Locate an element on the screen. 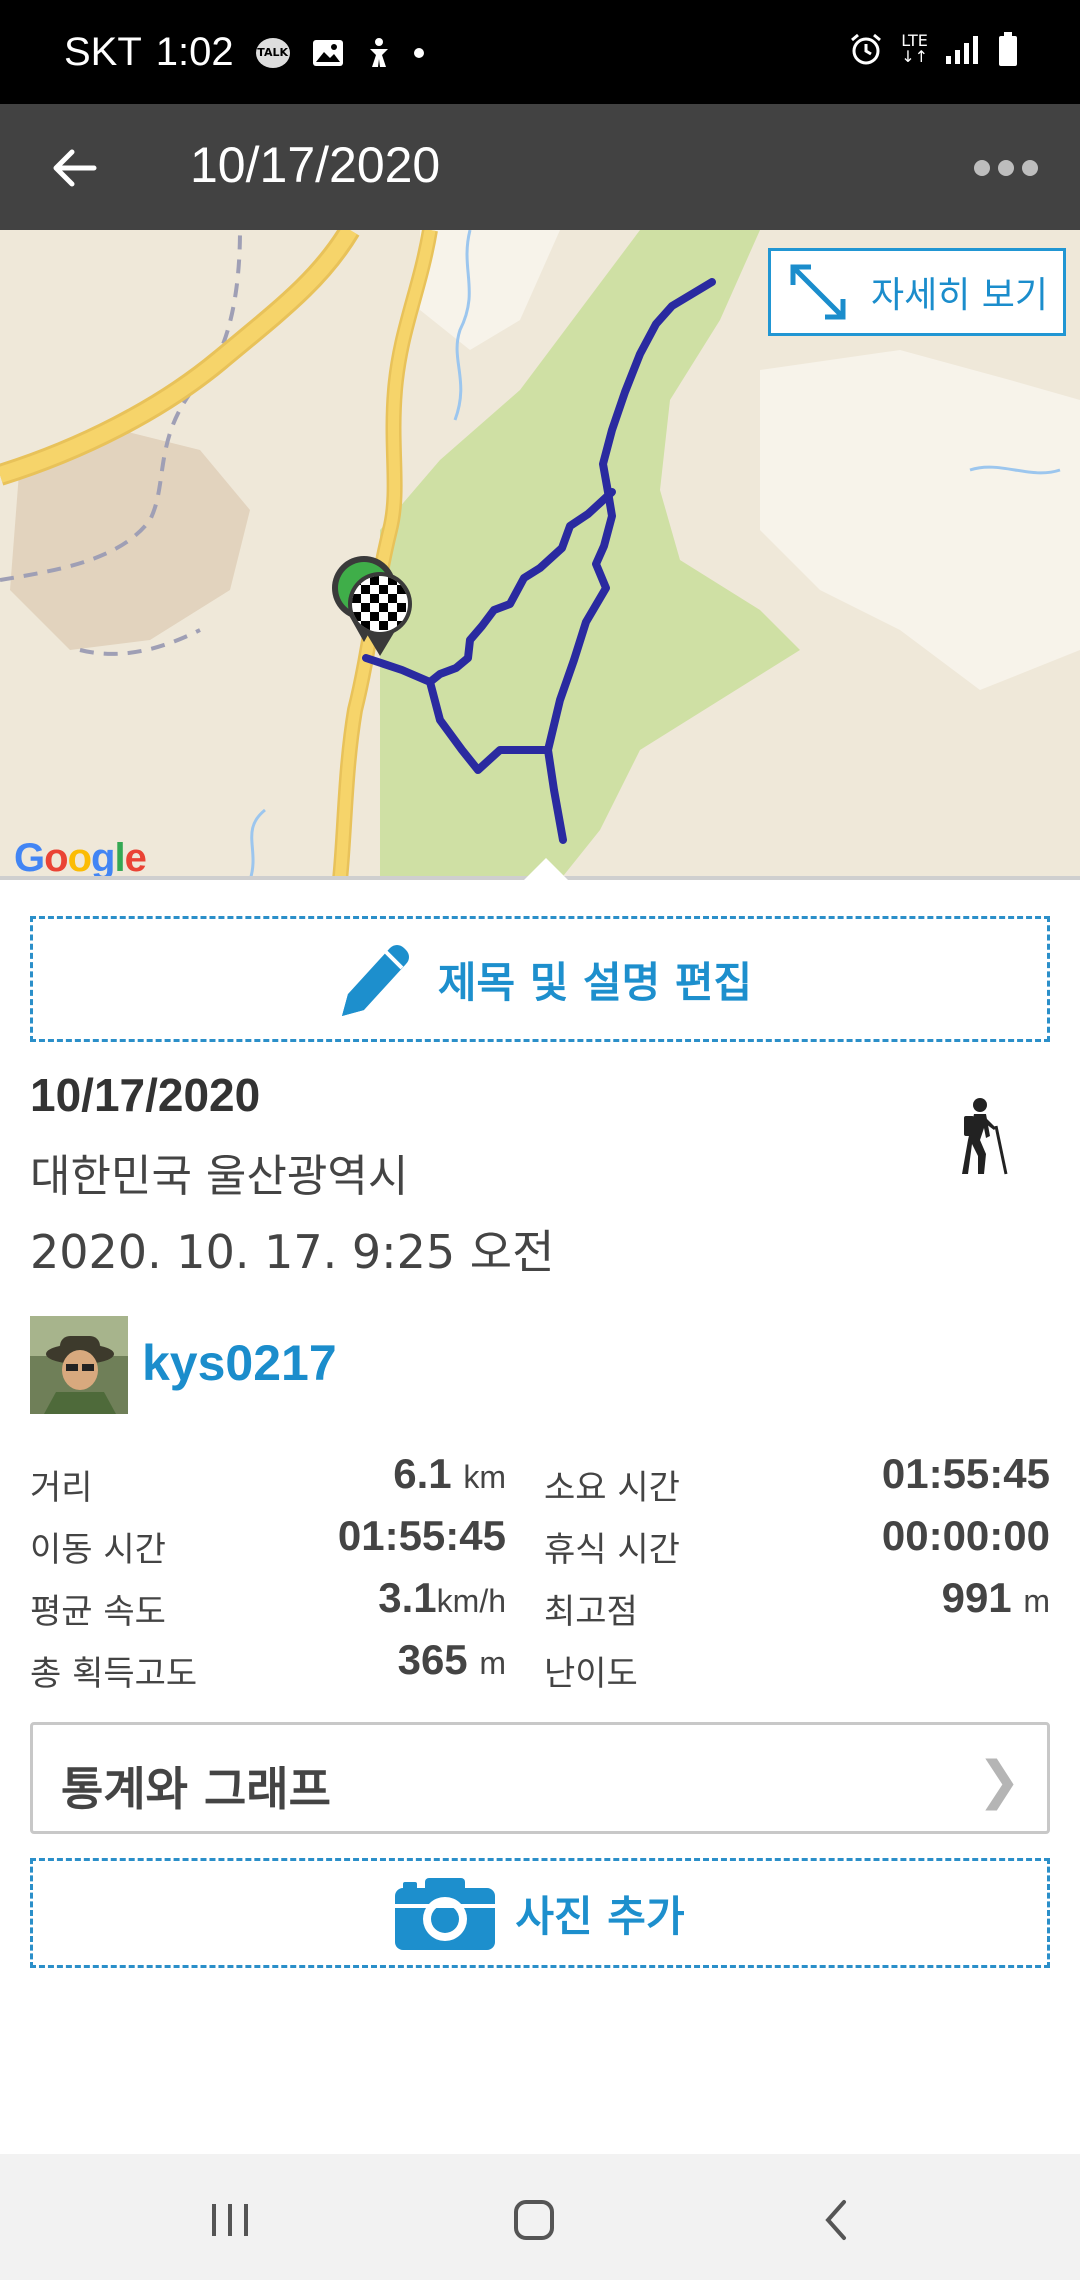 The width and height of the screenshot is (1080, 2280). avg-speed-value: 3.1km/h is located at coordinates (442, 1597).